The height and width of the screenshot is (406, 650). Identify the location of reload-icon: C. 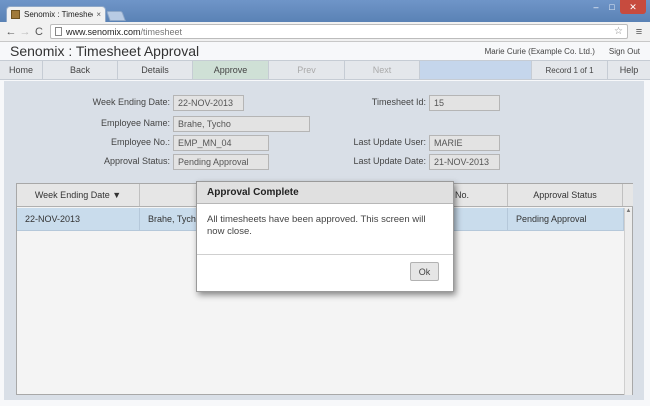
(39, 32).